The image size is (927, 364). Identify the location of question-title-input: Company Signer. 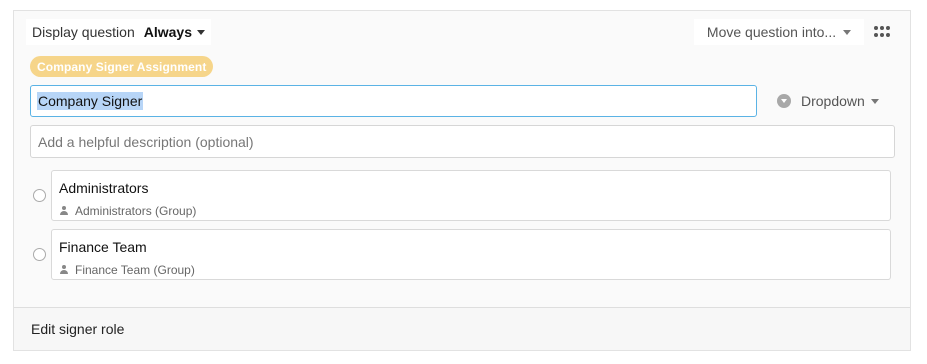
(393, 101).